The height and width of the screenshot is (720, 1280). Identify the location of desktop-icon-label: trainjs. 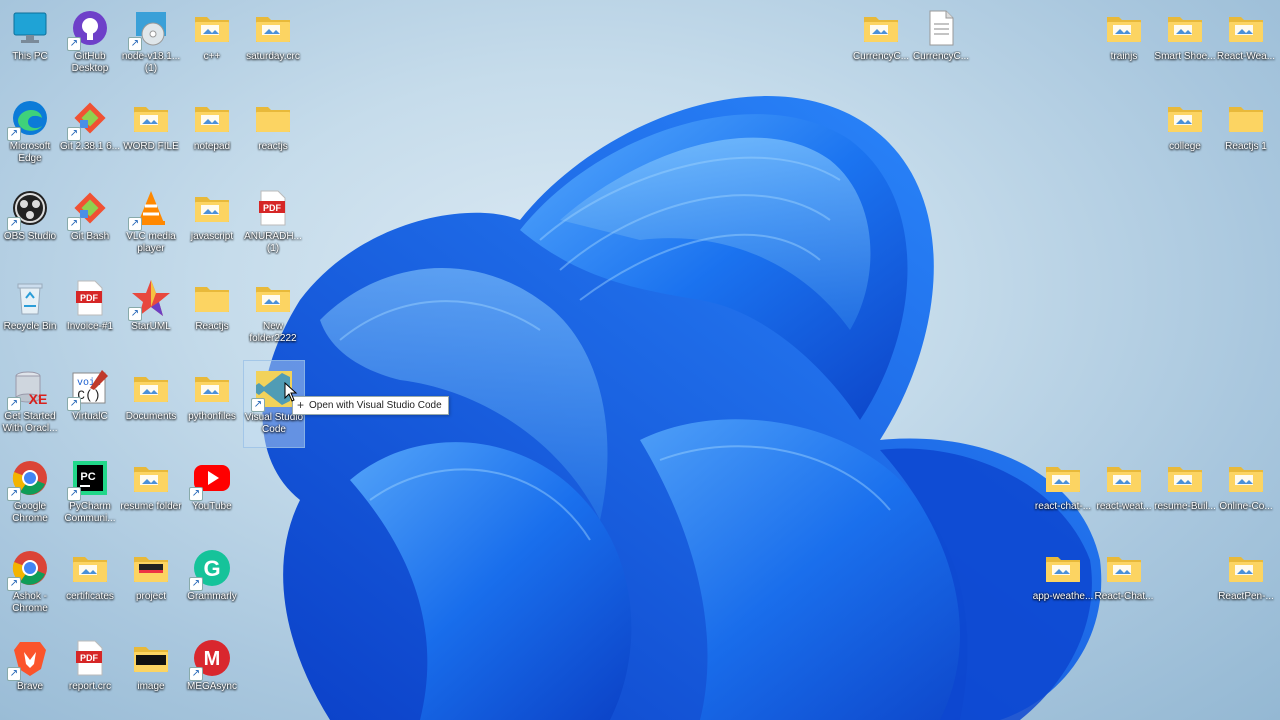
(1124, 56).